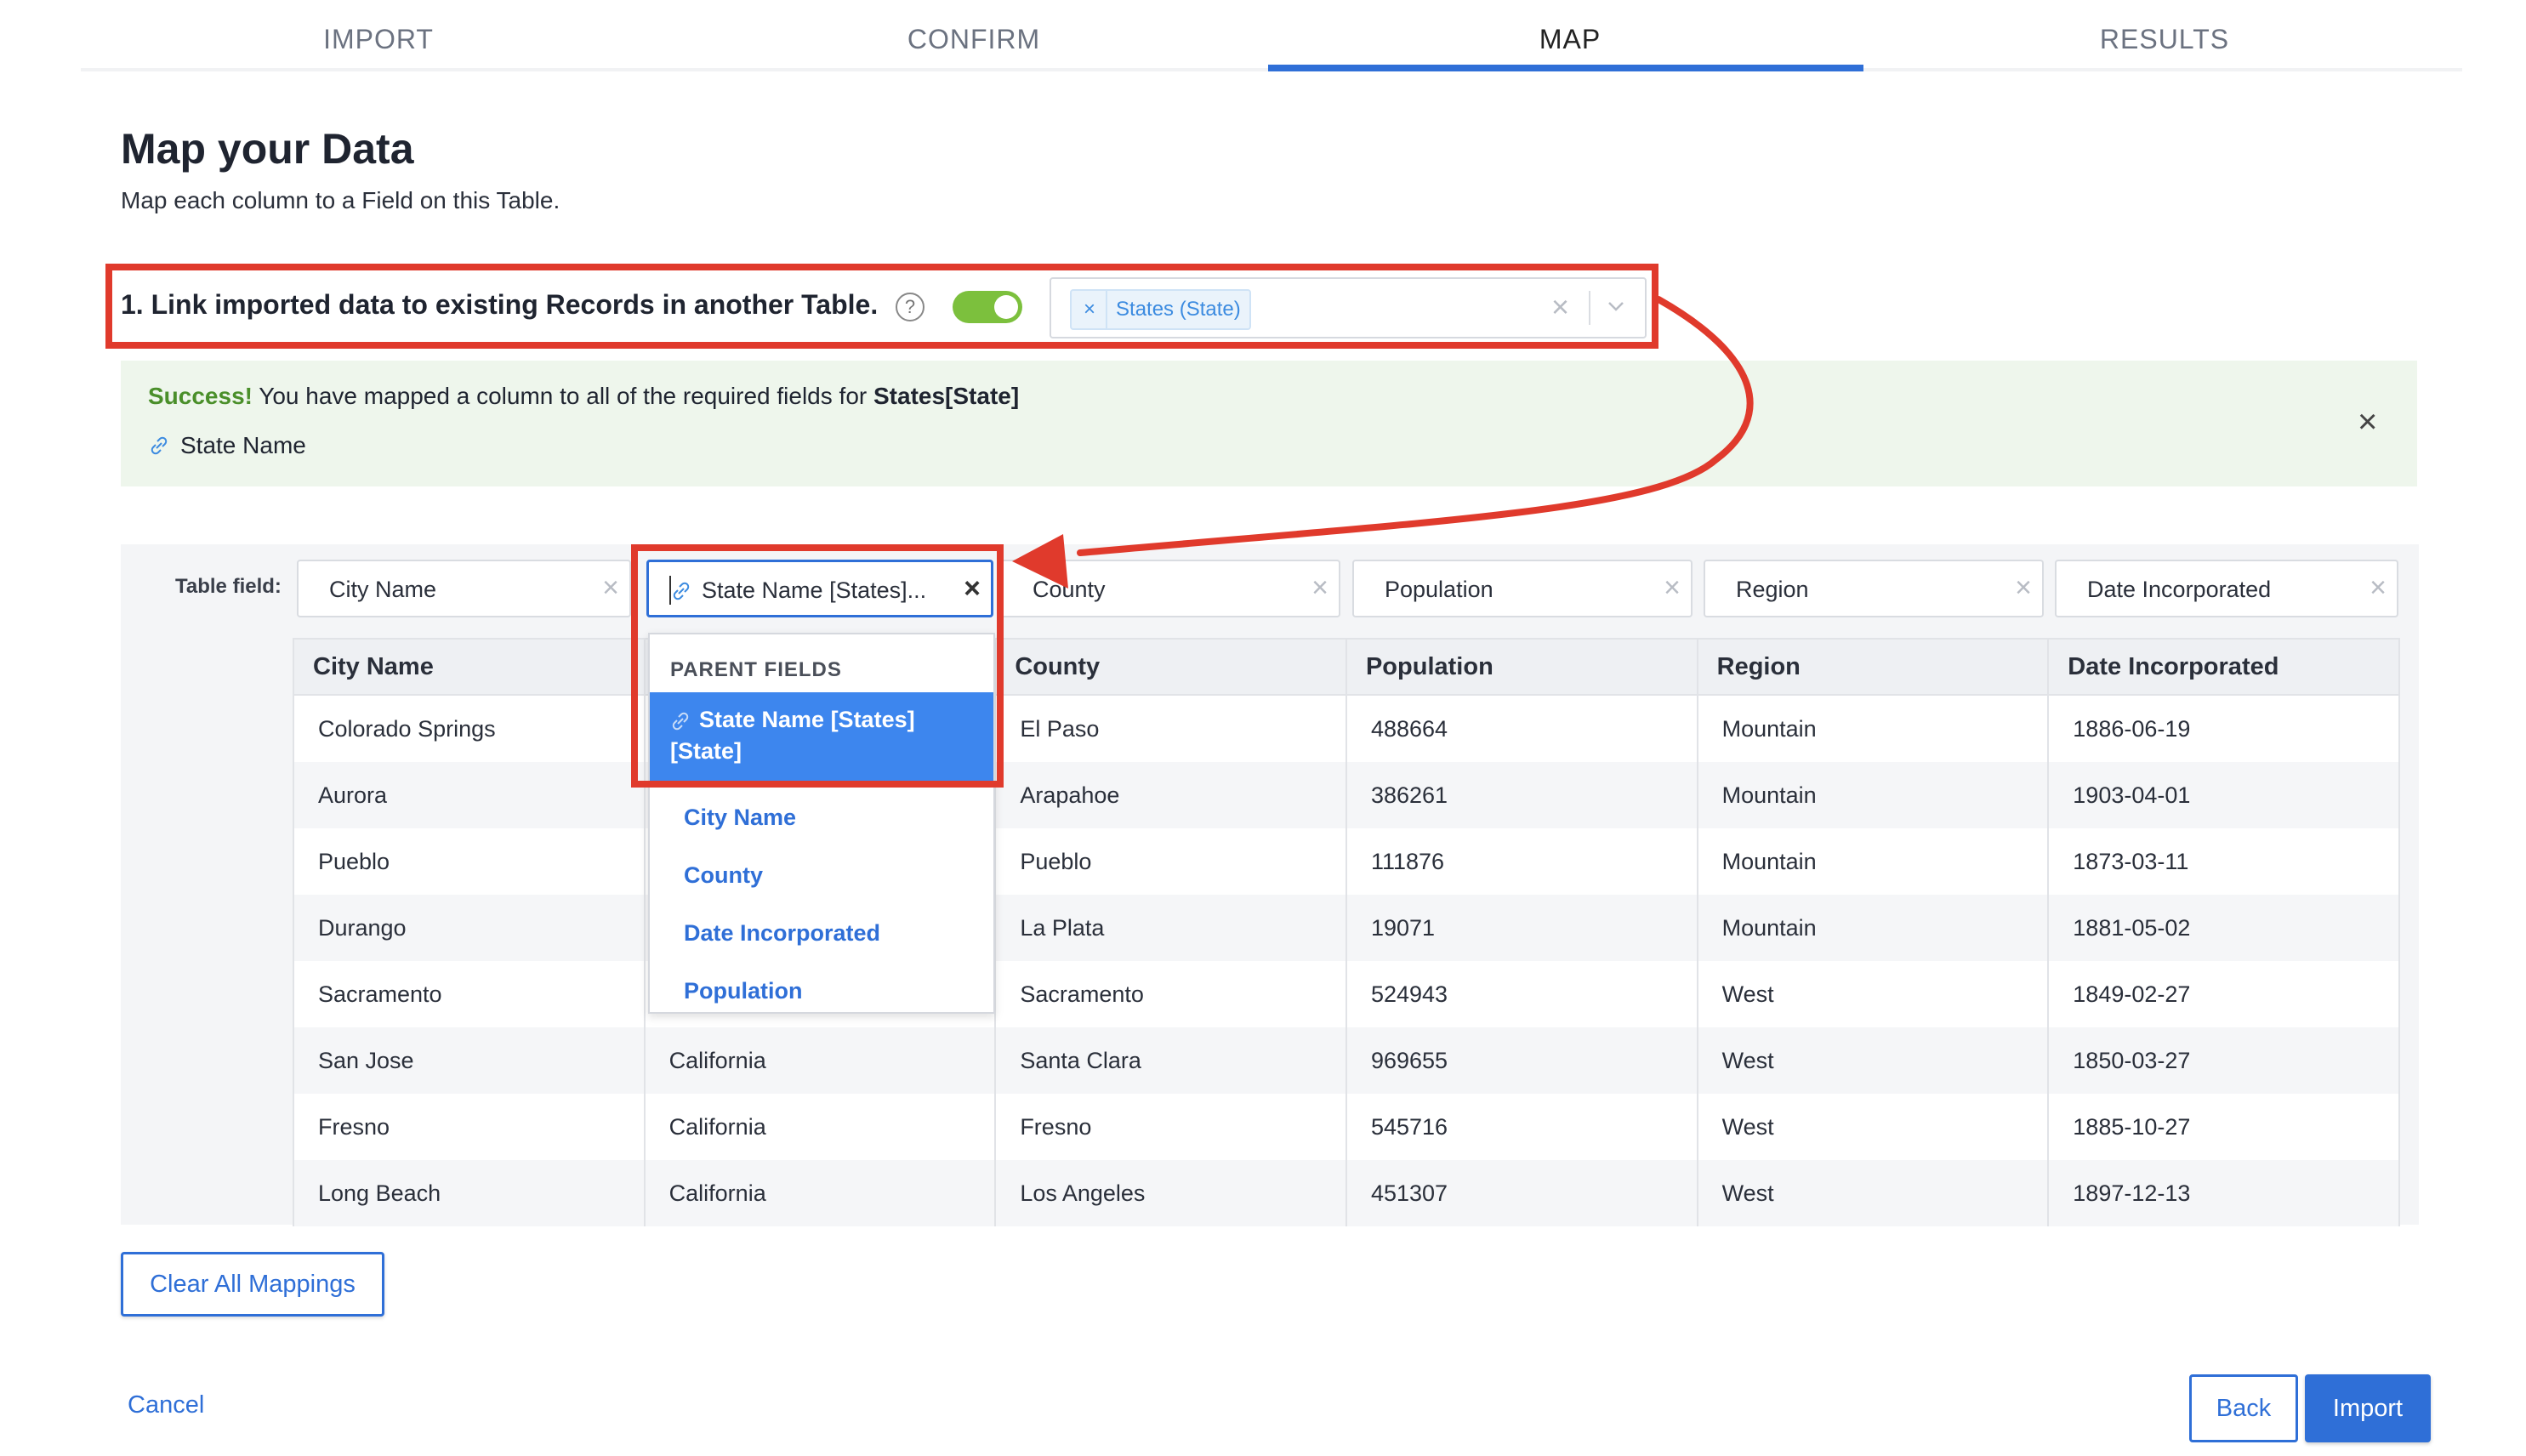  I want to click on table-cell: Aurora, so click(469, 795).